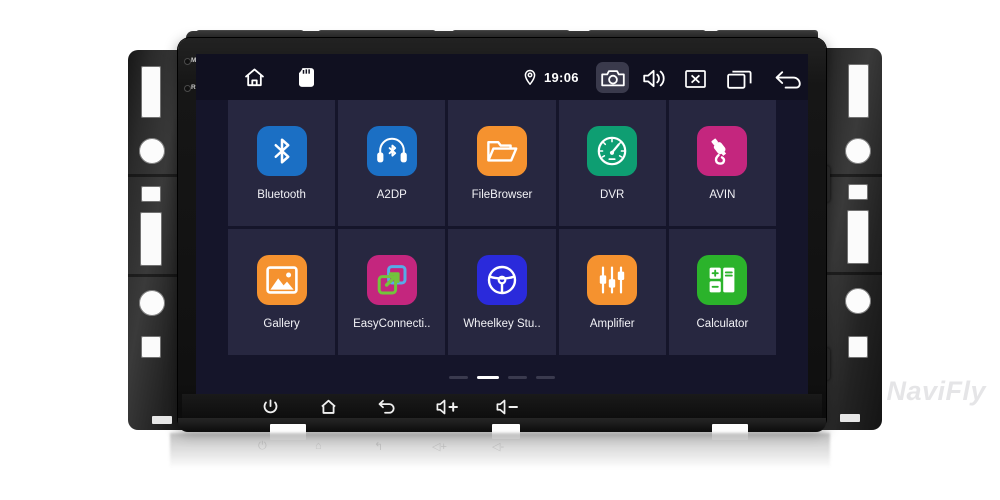 This screenshot has height=500, width=1000. Describe the element at coordinates (502, 194) in the screenshot. I see `app-label: FileBrowser` at that location.